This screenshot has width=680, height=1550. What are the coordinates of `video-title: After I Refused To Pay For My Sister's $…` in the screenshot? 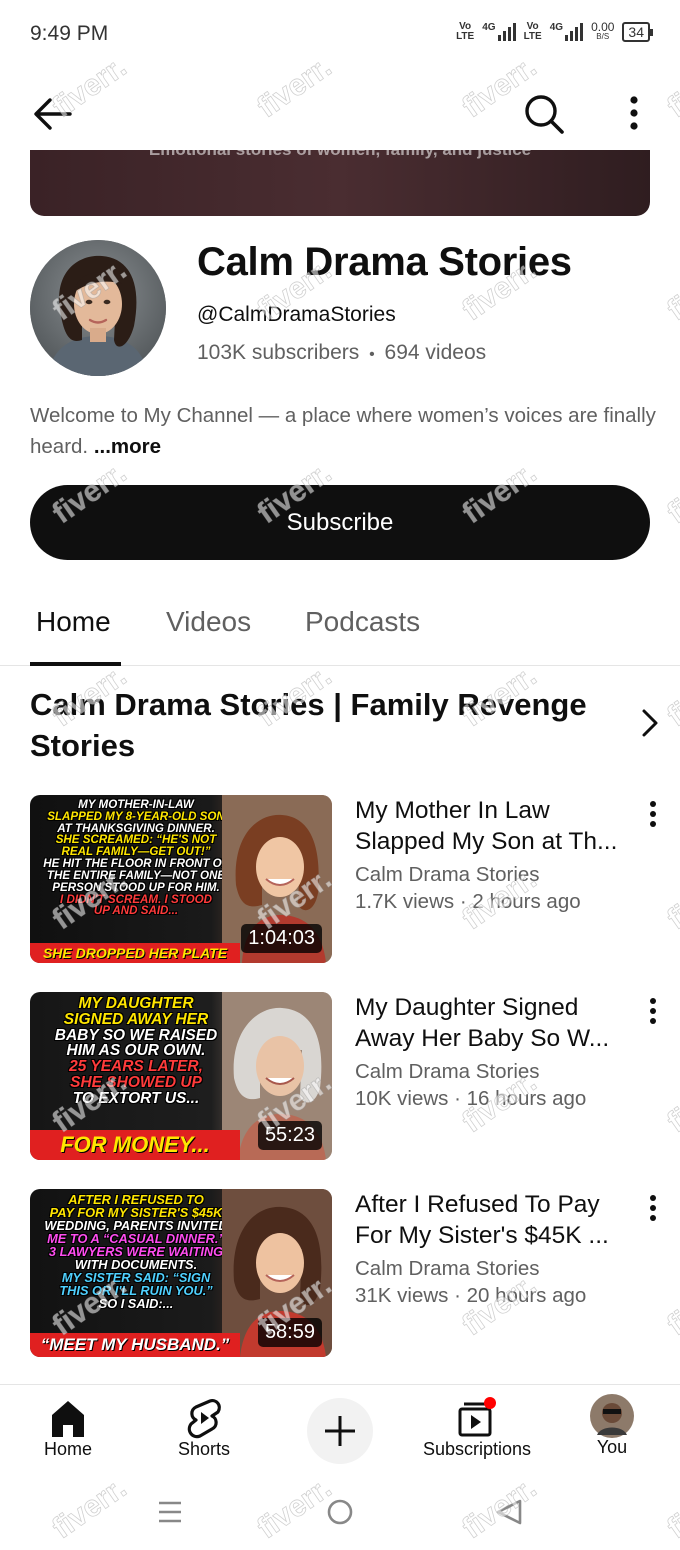 It's located at (495, 1220).